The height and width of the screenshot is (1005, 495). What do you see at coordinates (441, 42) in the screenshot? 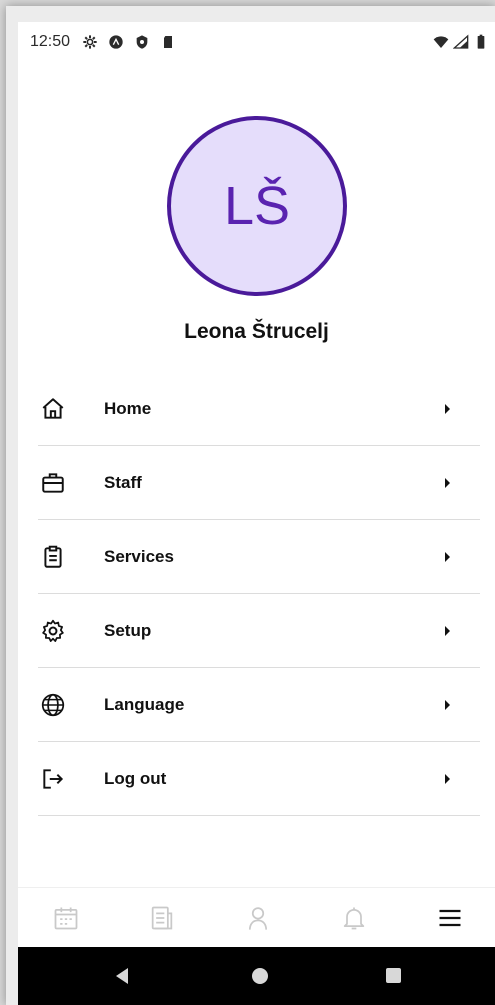
I see `wifi-icon` at bounding box center [441, 42].